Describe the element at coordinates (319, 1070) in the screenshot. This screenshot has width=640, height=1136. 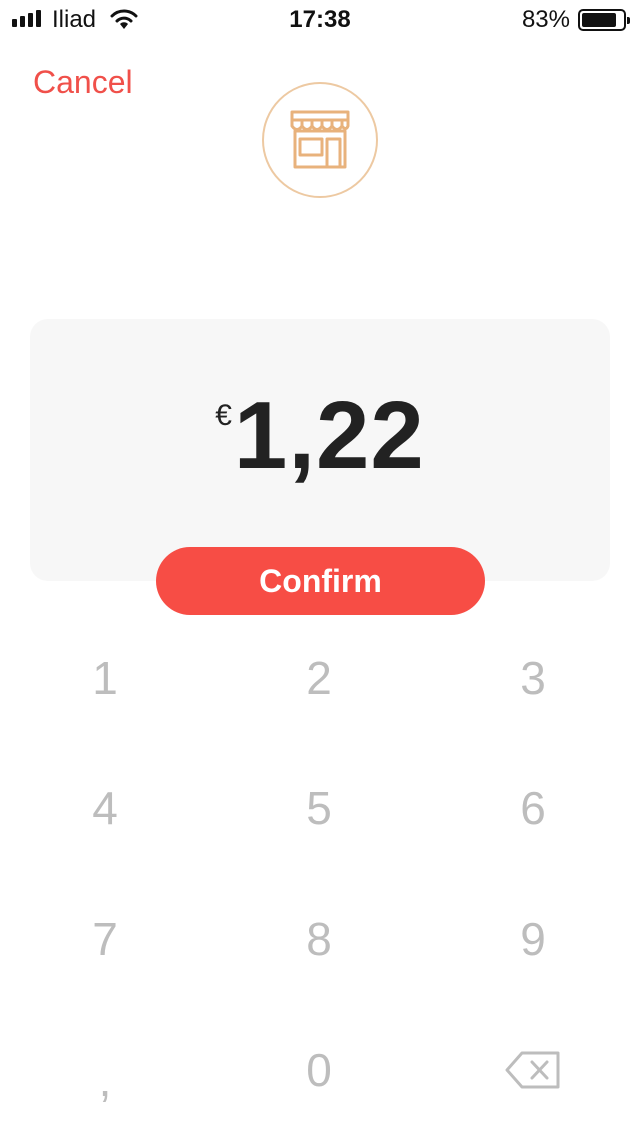
I see `keypad-key-0: 0` at that location.